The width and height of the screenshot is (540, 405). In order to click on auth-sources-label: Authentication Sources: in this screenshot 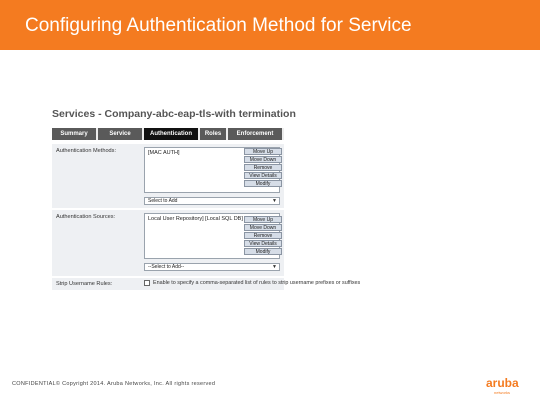, I will do `click(86, 217)`.